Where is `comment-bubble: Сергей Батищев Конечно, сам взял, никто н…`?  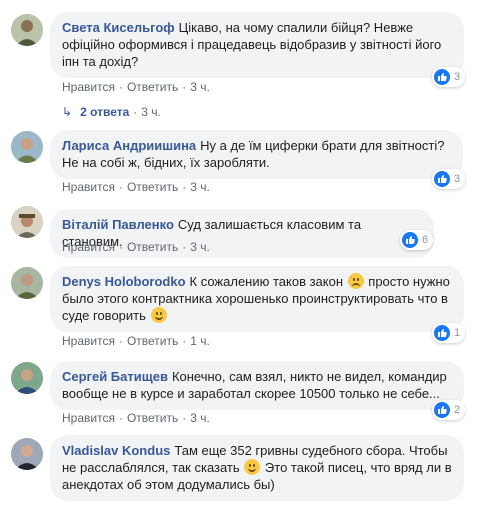
comment-bubble: Сергей Батищев Конечно, сам взял, никто н… is located at coordinates (257, 385).